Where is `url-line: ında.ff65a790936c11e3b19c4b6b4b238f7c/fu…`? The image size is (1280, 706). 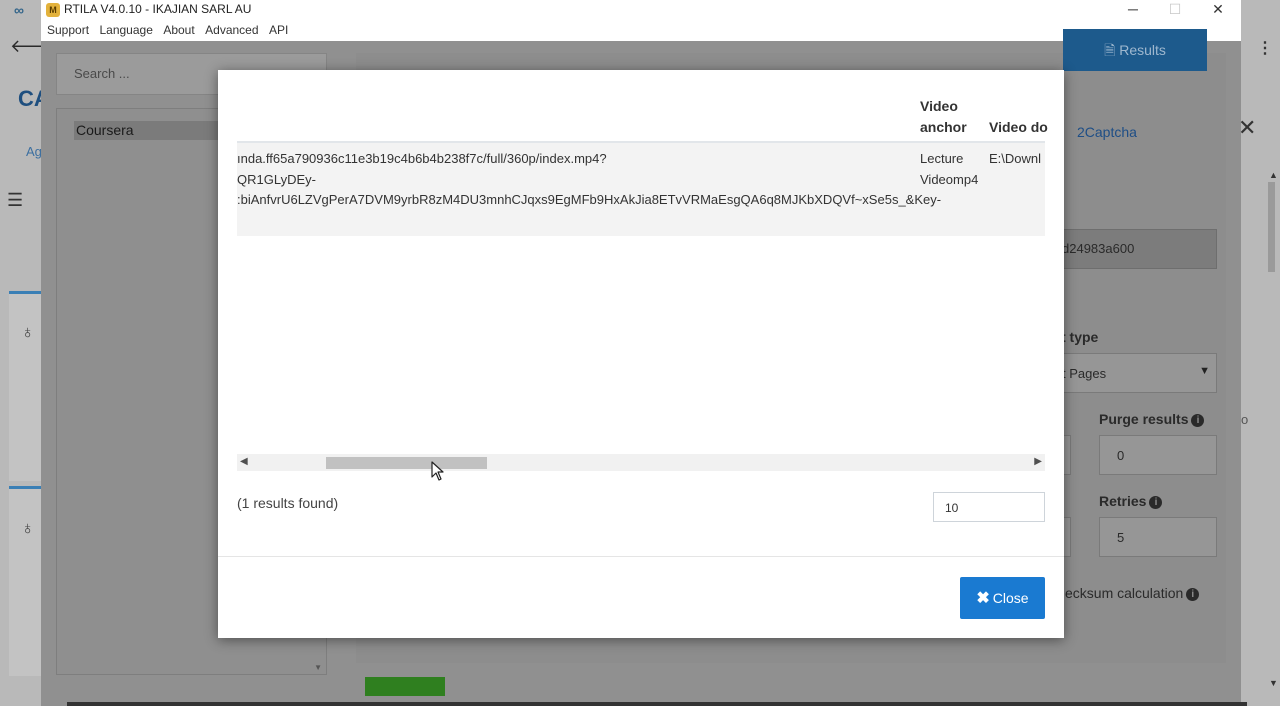
url-line: ında.ff65a790936c11e3b19c4b6b4b238f7c/fu… is located at coordinates (422, 158).